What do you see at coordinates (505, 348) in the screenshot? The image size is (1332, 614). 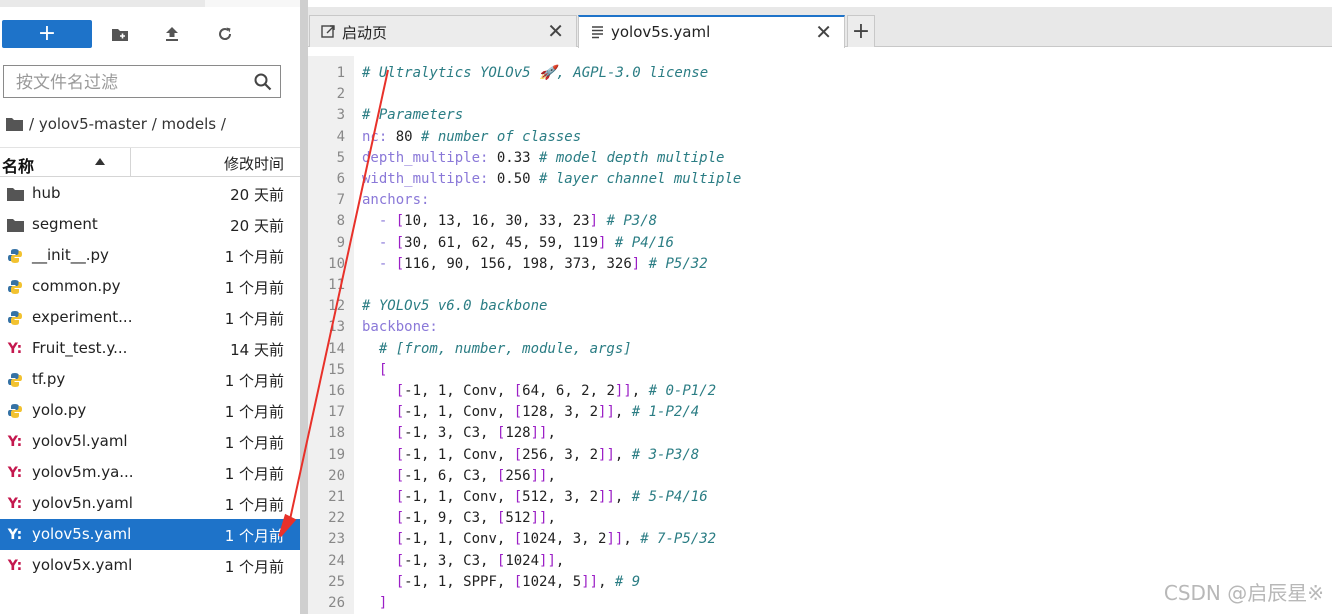 I see `code-text: # [from, number, module, args]` at bounding box center [505, 348].